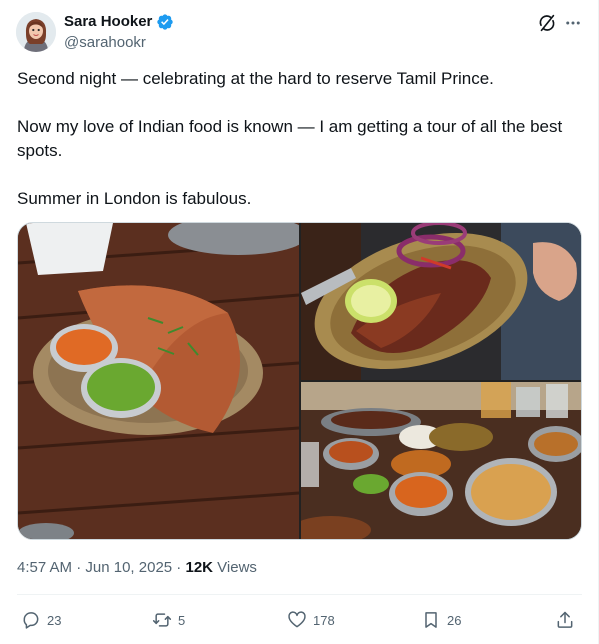 This screenshot has width=599, height=644. I want to click on tweet-meta: 4:57 AM · Jun 10, 2025 · 12K Views, so click(137, 568).